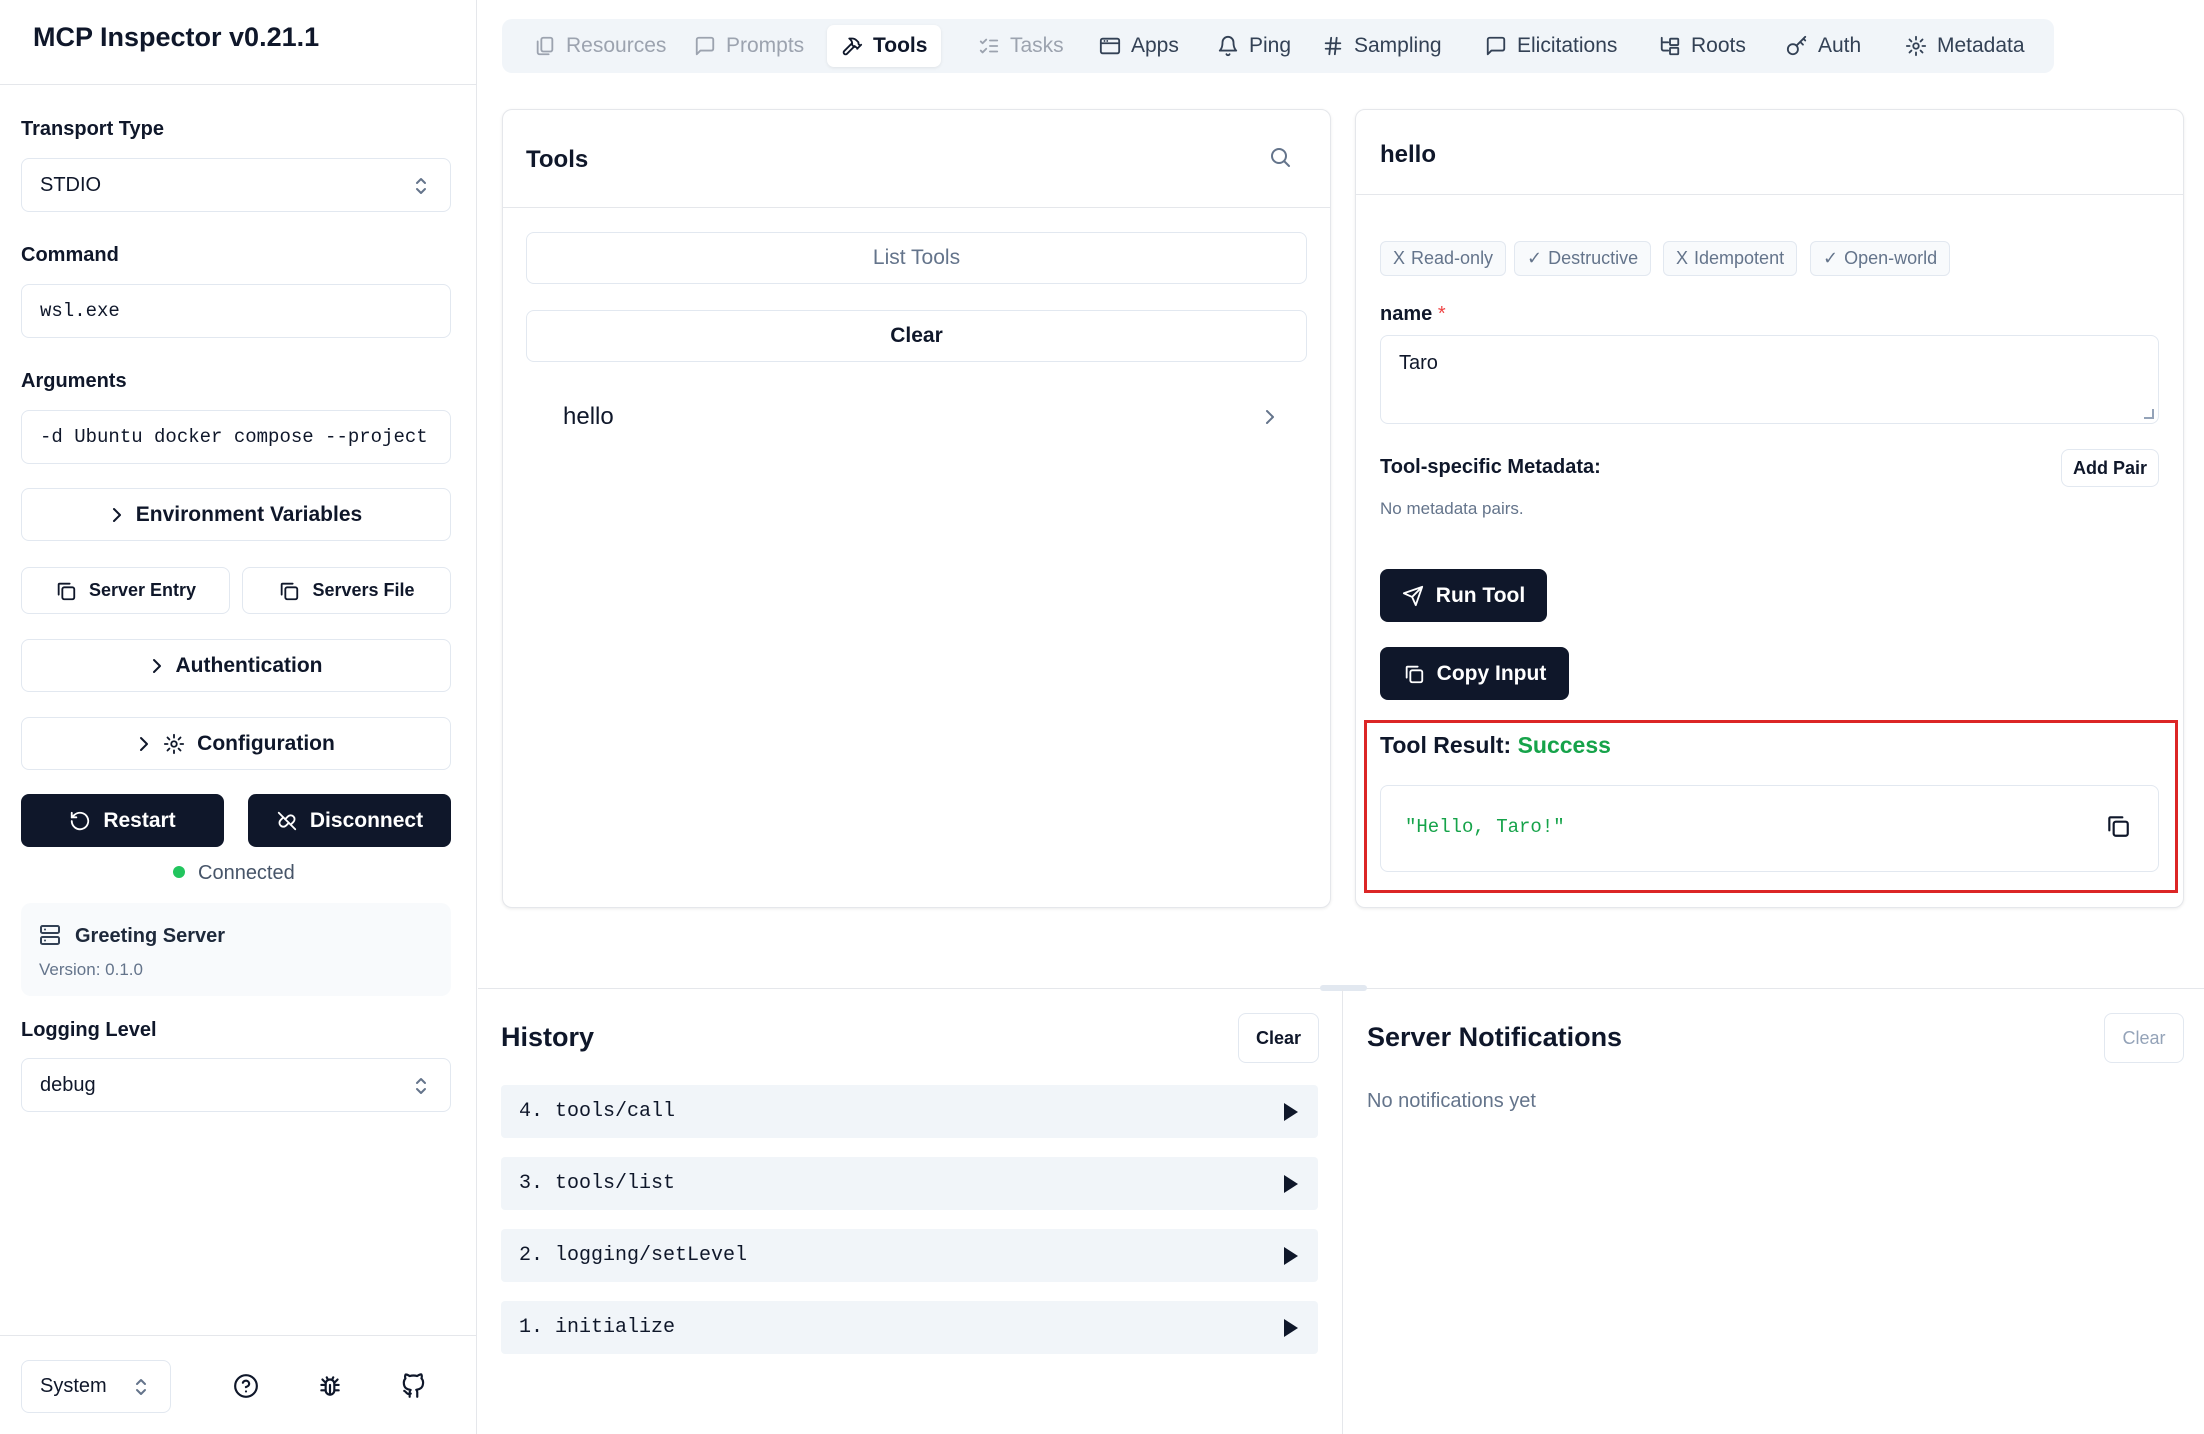 The height and width of the screenshot is (1434, 2204). I want to click on transport-type-select: STDIO, so click(236, 185).